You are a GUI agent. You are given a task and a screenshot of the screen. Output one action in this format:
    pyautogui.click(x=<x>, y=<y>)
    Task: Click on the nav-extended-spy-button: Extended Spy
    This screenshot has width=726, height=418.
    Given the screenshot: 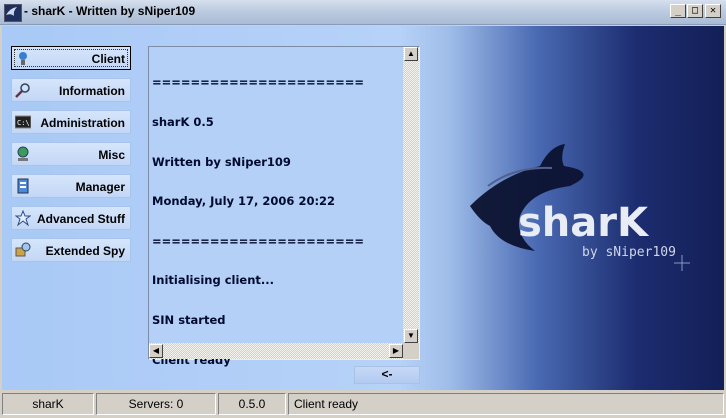 What is the action you would take?
    pyautogui.click(x=71, y=250)
    